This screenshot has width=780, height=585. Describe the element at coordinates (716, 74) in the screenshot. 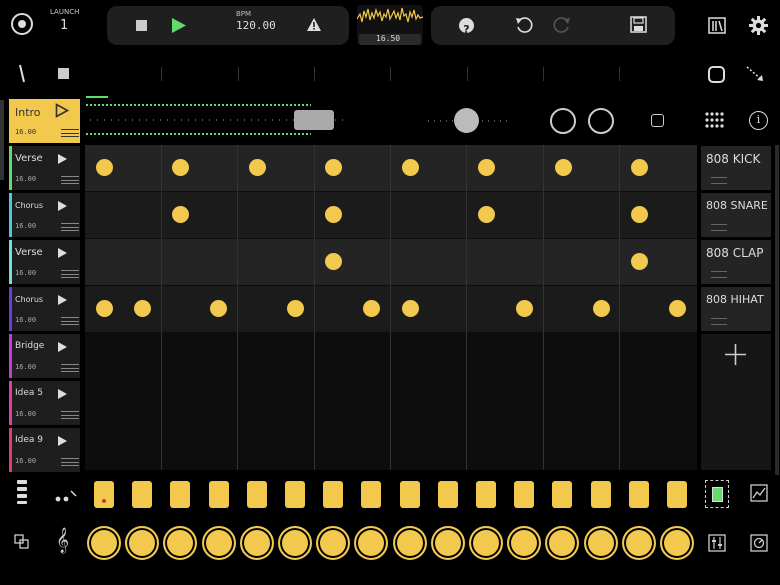

I see `loop-toggle` at that location.